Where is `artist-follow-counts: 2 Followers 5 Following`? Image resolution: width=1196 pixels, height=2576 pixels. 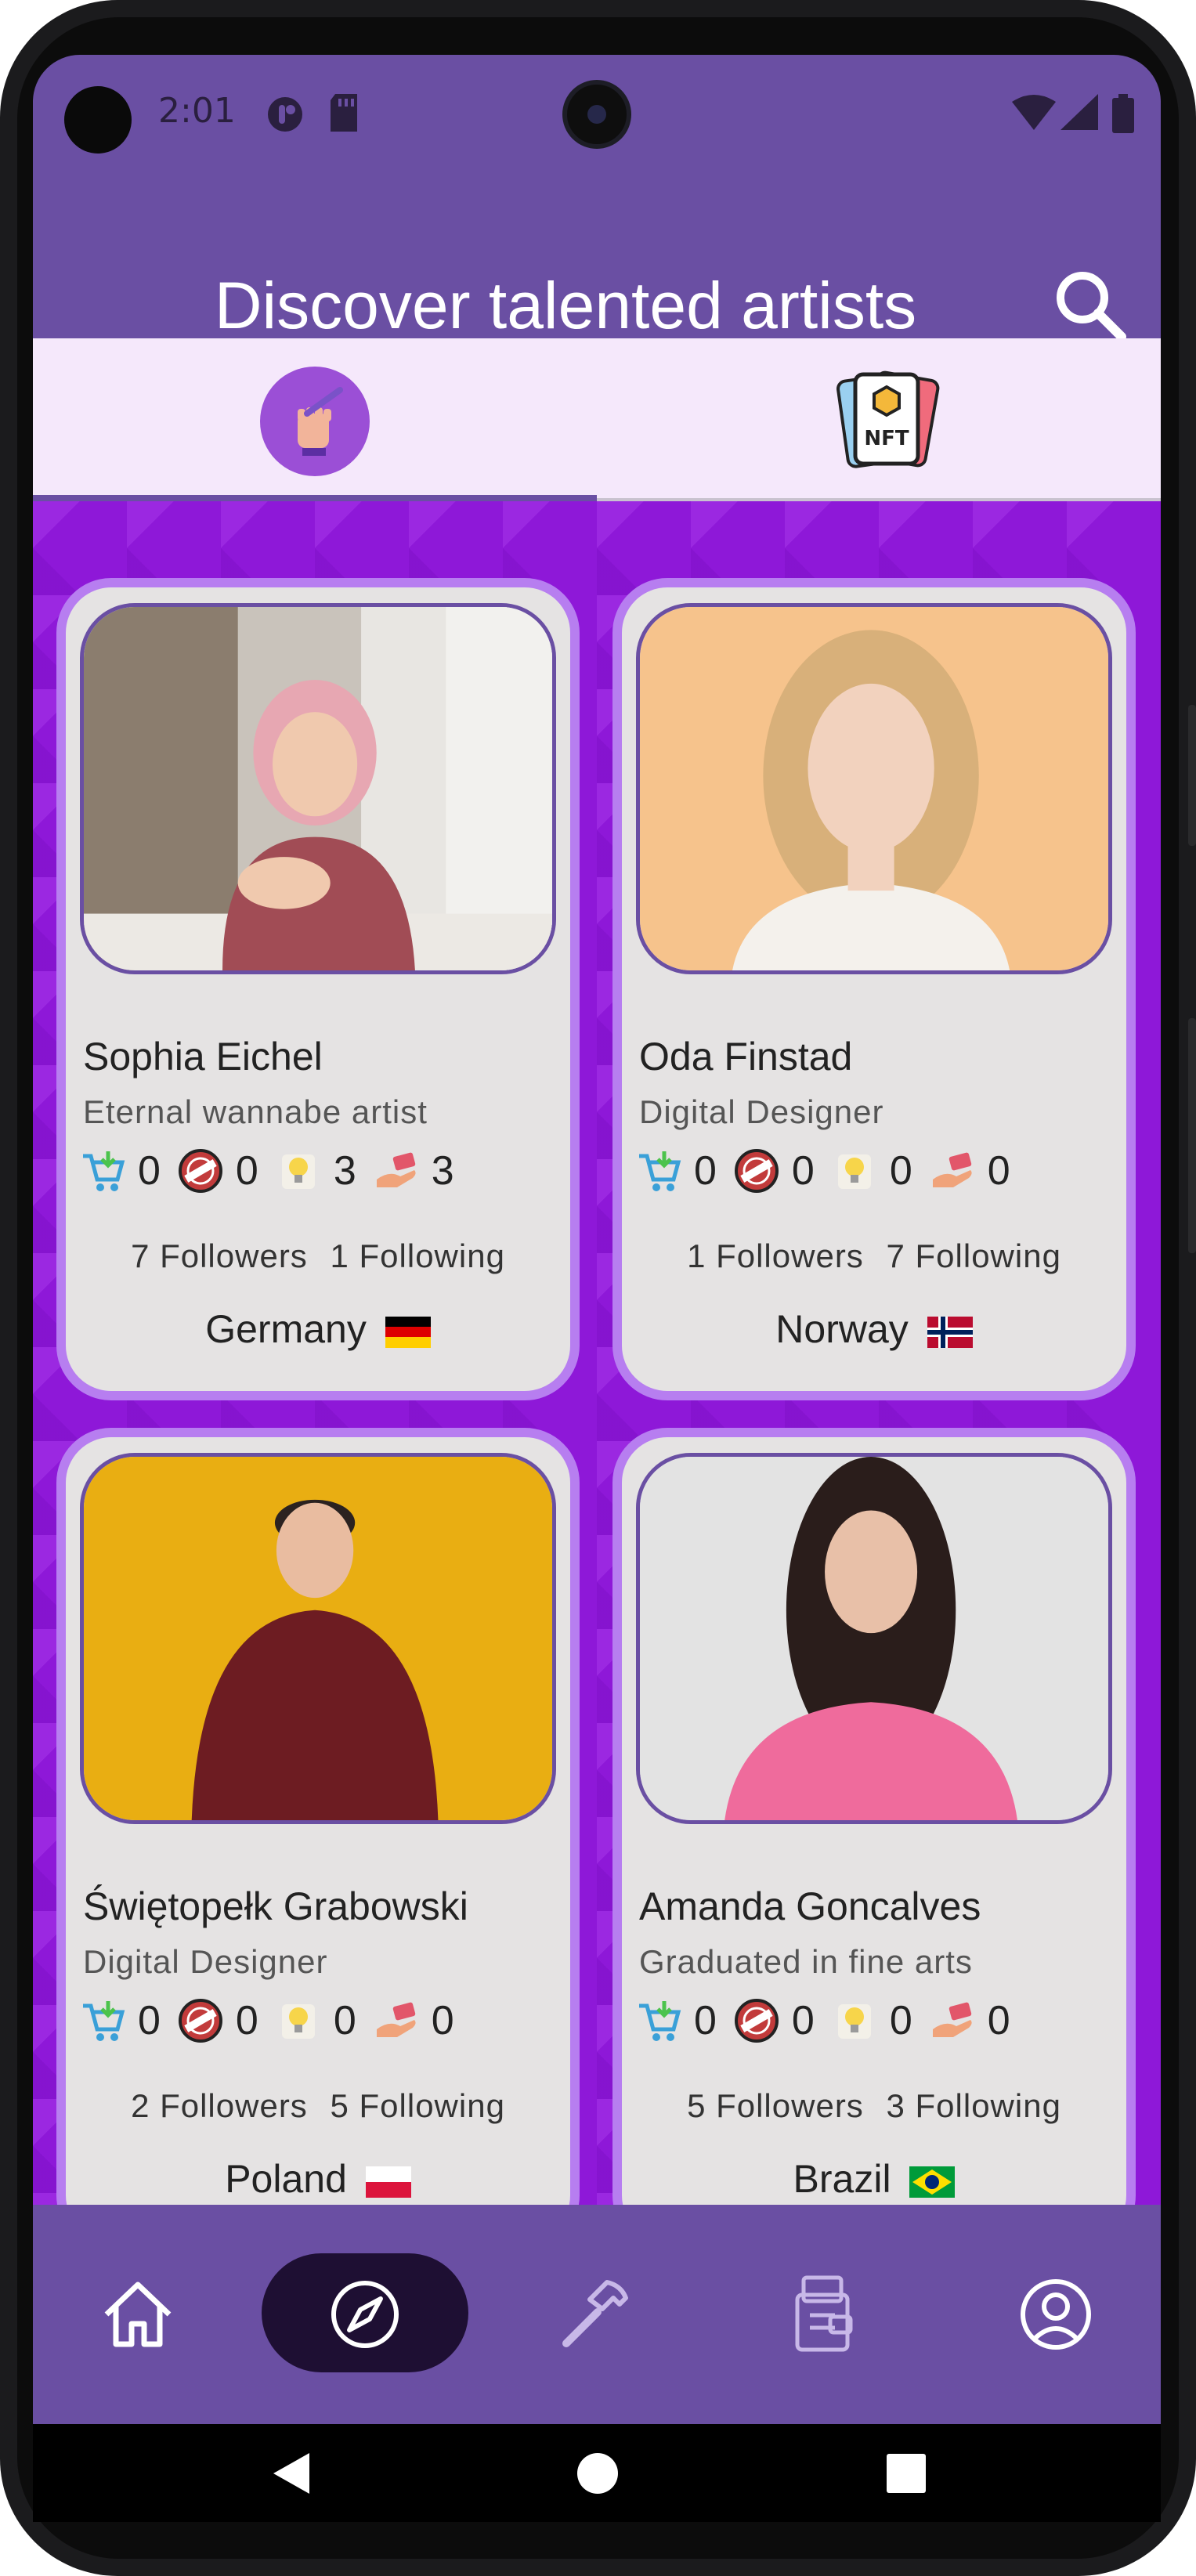 artist-follow-counts: 2 Followers 5 Following is located at coordinates (318, 2106).